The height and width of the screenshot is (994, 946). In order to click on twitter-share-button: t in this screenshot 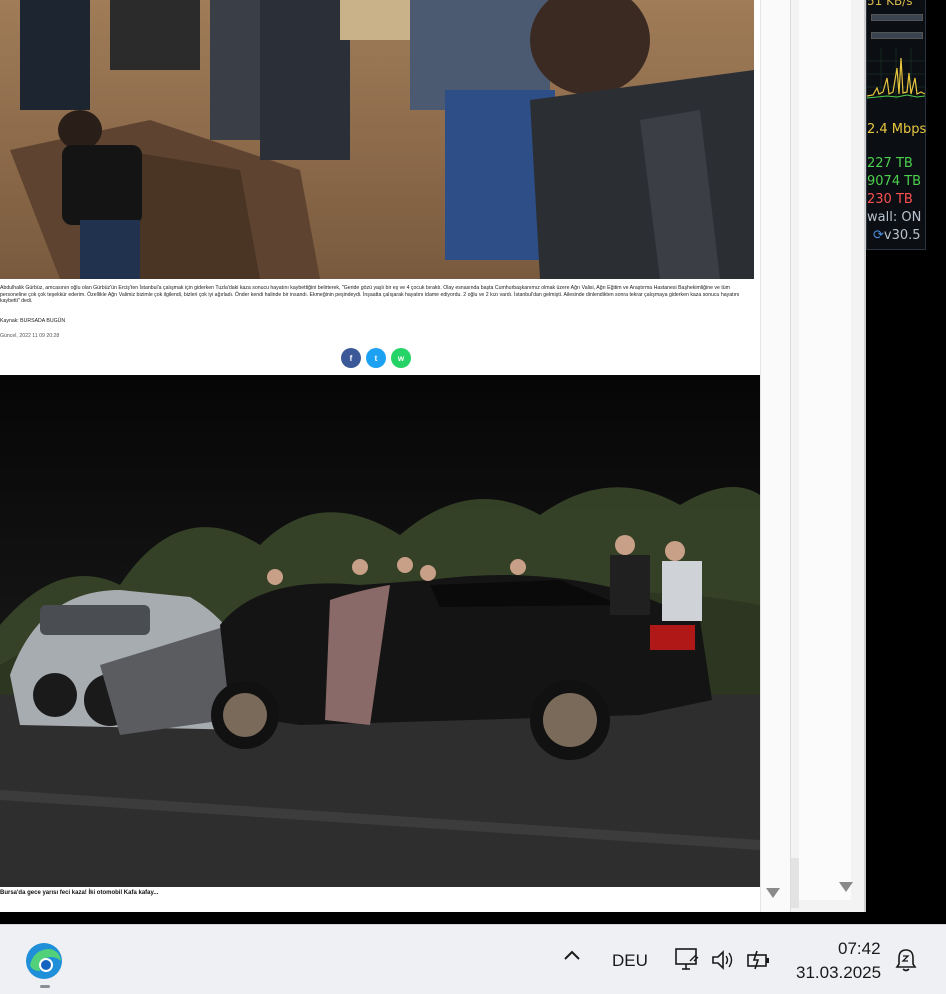, I will do `click(376, 358)`.